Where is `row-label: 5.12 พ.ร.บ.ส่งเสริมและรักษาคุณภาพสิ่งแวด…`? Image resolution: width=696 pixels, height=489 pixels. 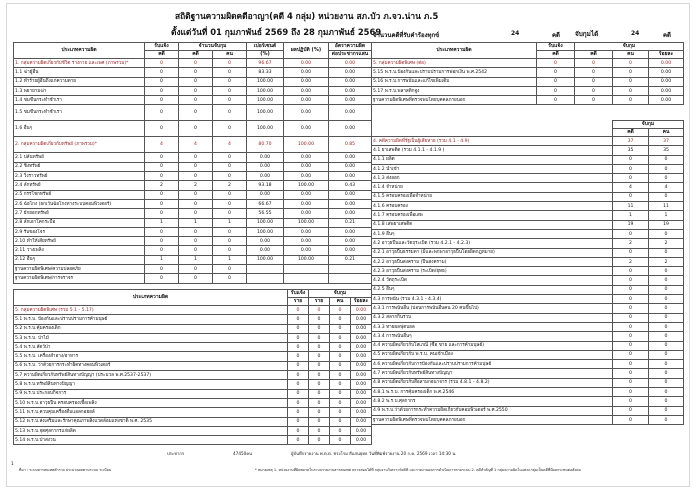 row-label: 5.12 พ.ร.บ.ส่งเสริมและรักษาคุณภาพสิ่งแวด… is located at coordinates (150, 421).